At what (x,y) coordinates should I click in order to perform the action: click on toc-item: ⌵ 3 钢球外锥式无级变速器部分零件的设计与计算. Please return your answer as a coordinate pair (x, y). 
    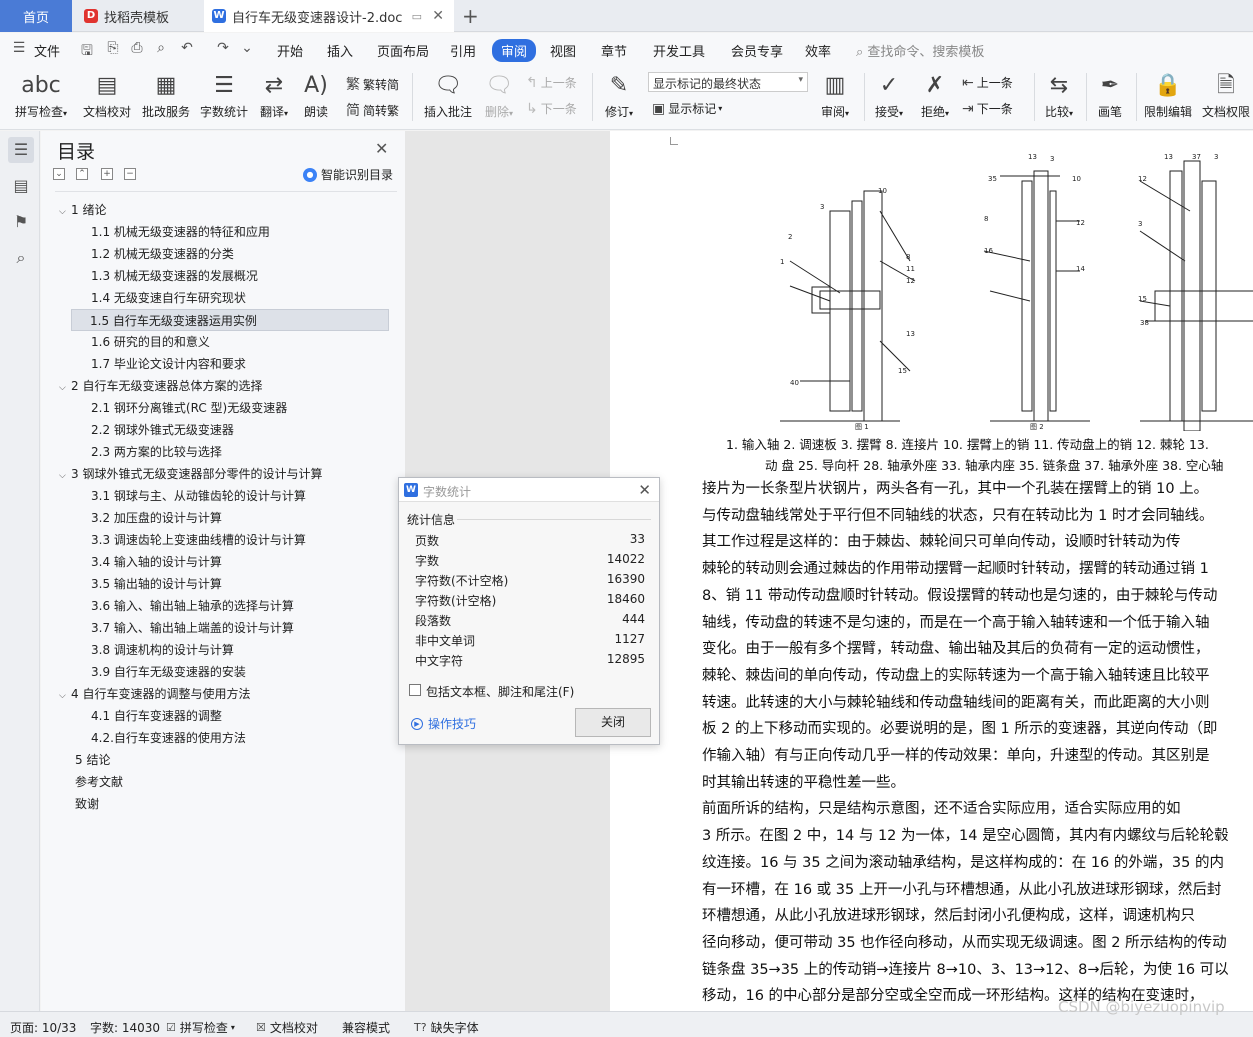
    Looking at the image, I should click on (190, 474).